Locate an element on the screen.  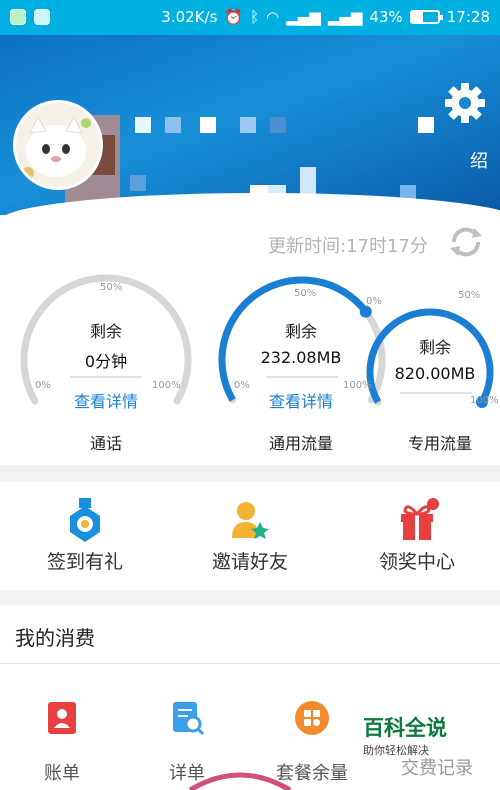
reward-center-label: 领奖中心 is located at coordinates (416, 562).